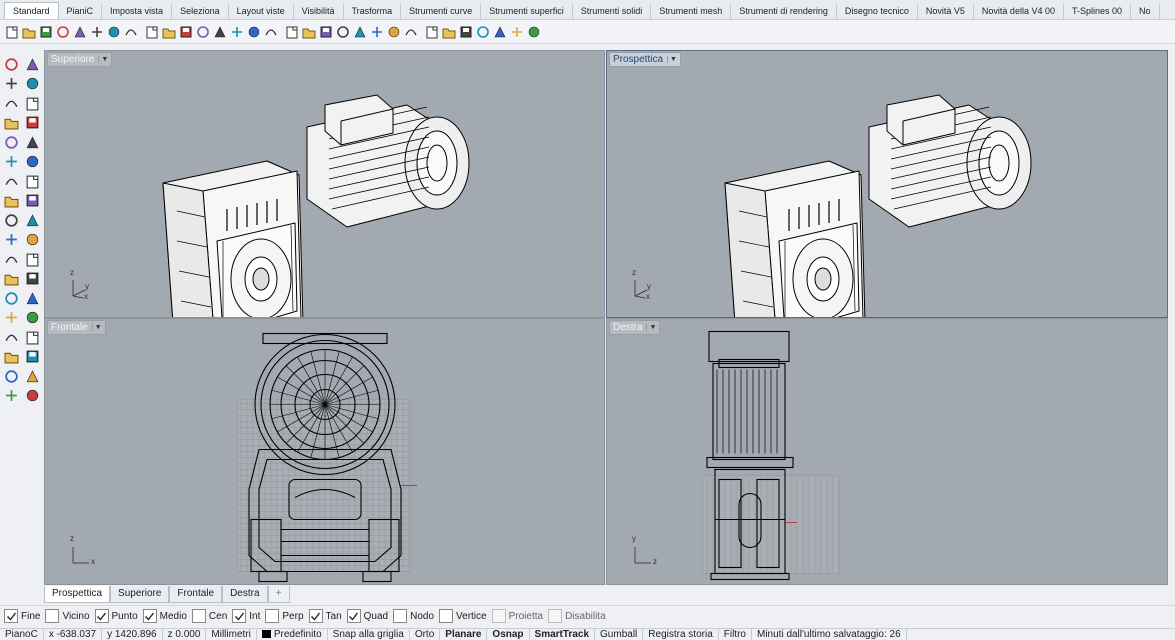  What do you see at coordinates (32, 84) in the screenshot?
I see `curve-icon` at bounding box center [32, 84].